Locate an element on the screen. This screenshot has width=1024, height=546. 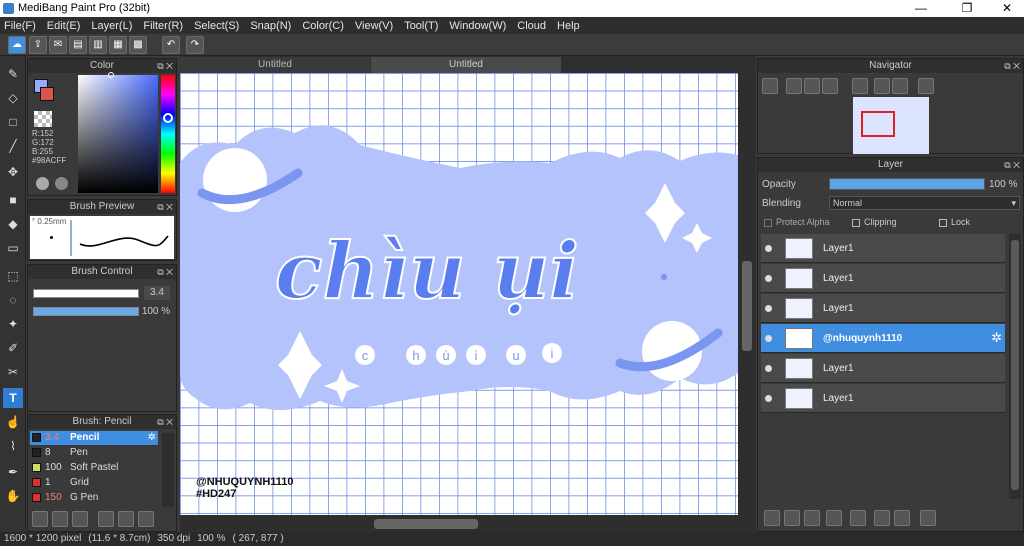
layer-row-selected: @nhuquynh1110 ✲ is located at coordinates (883, 338).